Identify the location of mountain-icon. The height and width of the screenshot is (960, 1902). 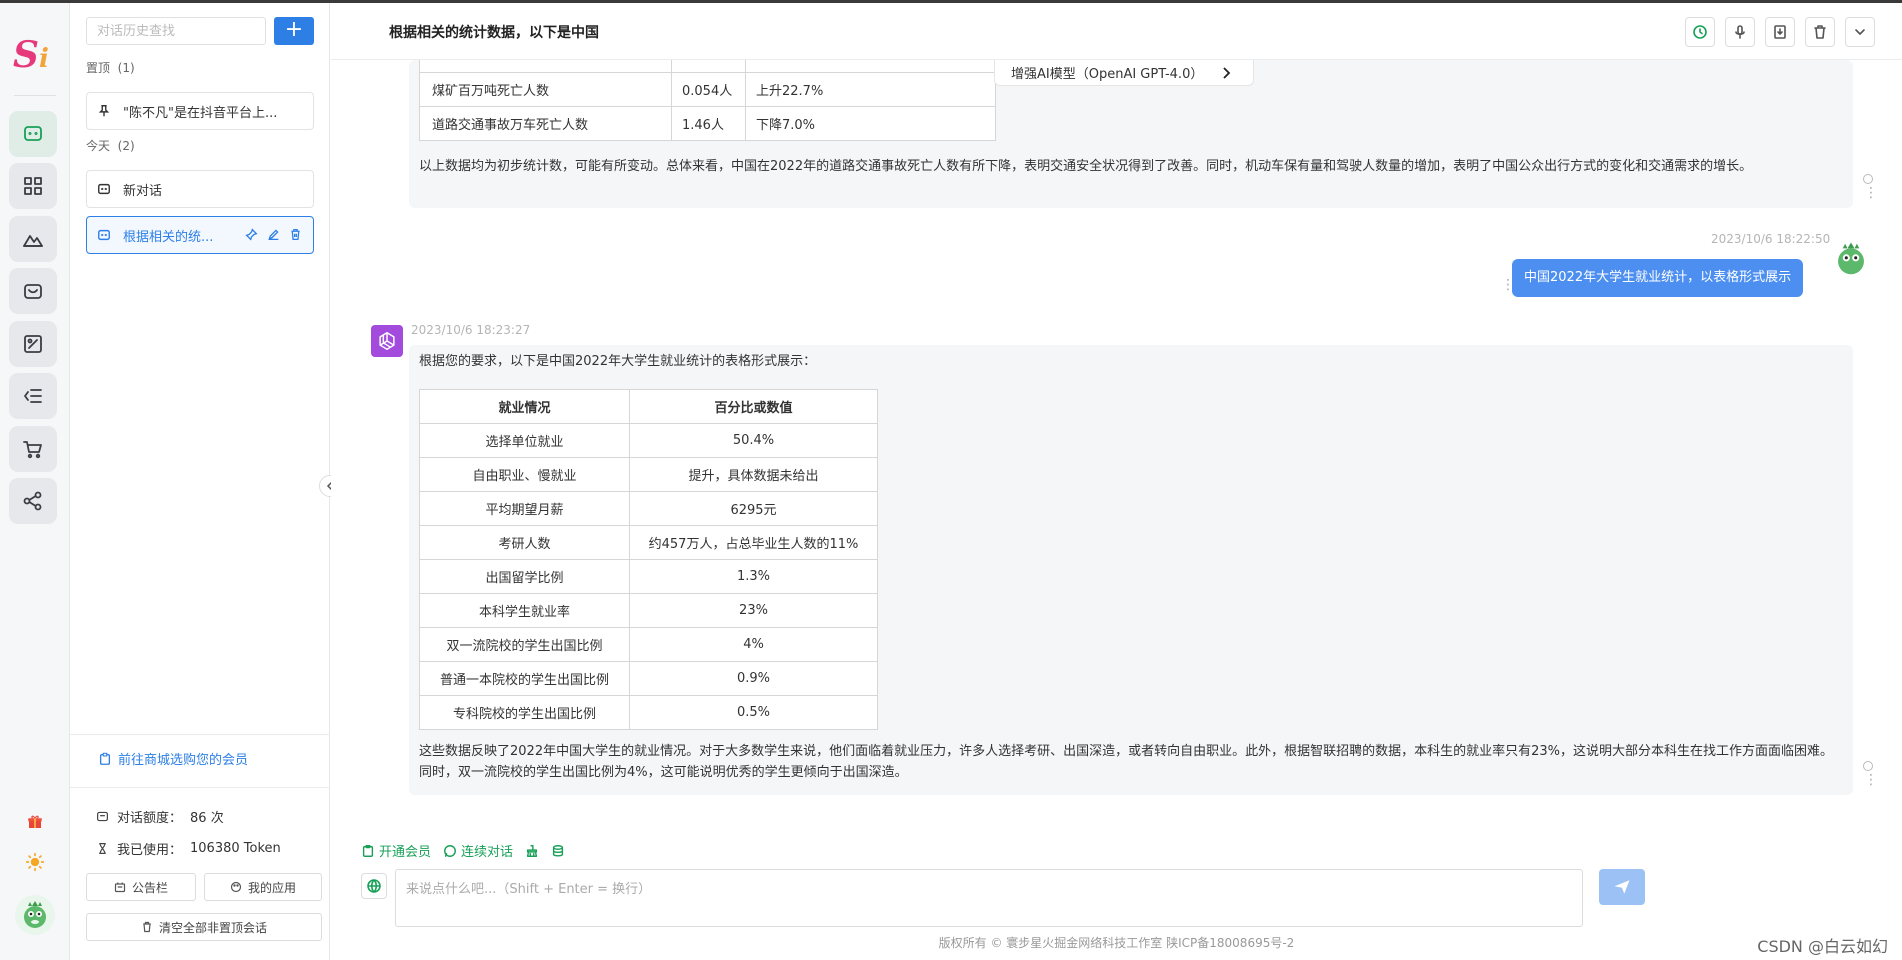
(33, 241).